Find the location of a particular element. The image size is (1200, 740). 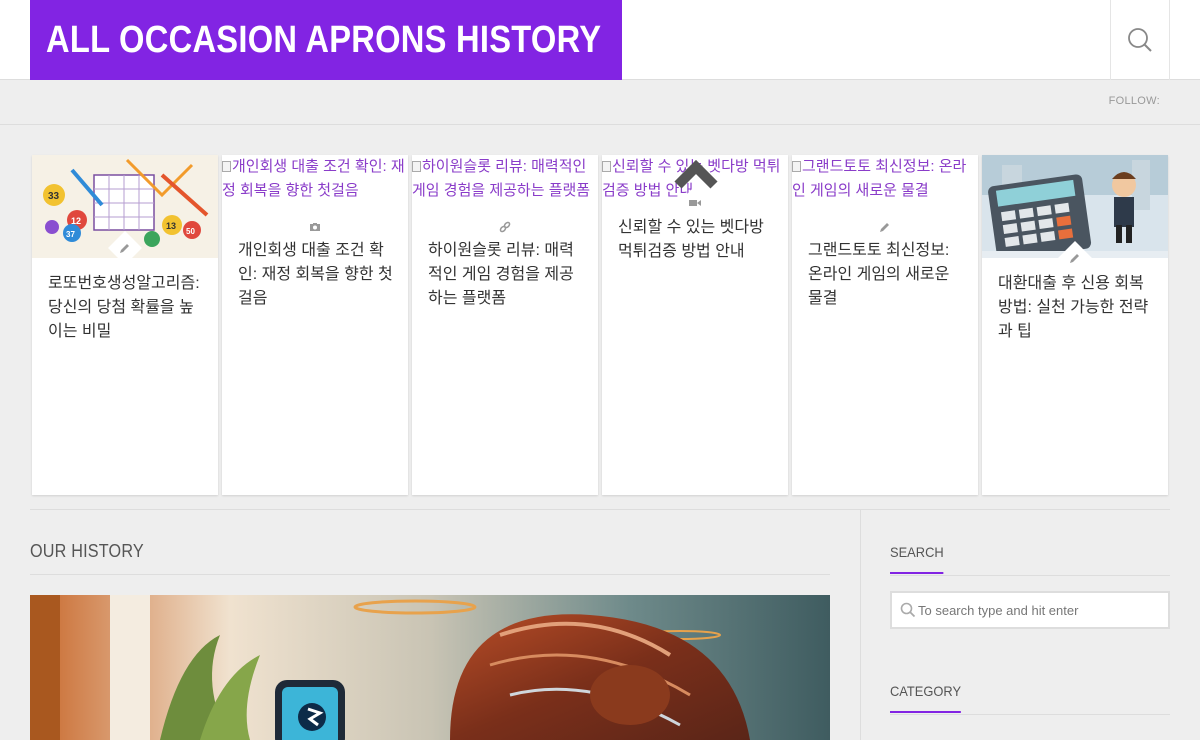

sidebar-divider is located at coordinates (860, 625).